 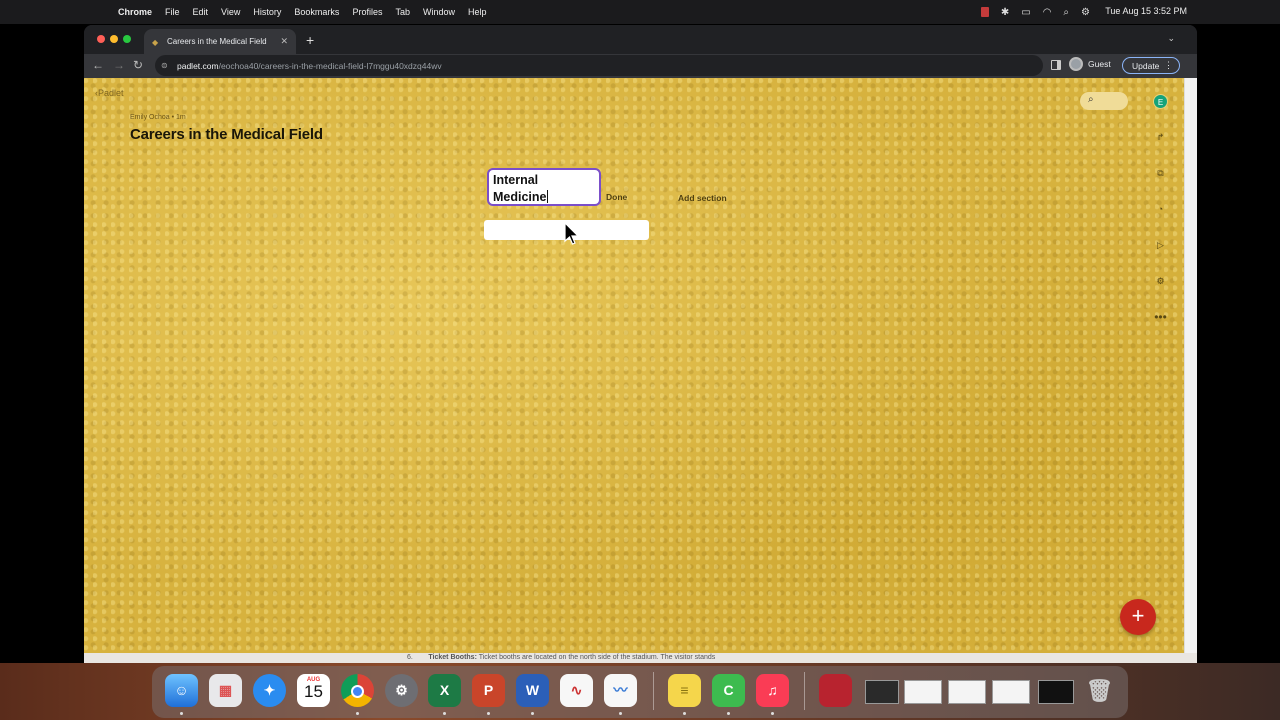 I want to click on profile-button: Guest, so click(x=1090, y=64).